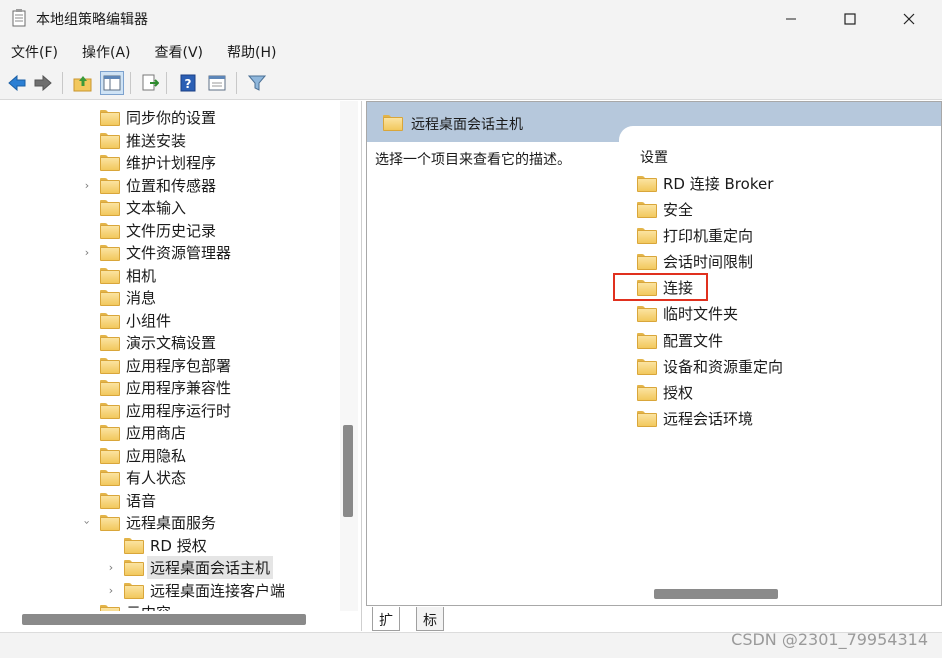 The width and height of the screenshot is (942, 658). I want to click on tree-item: RD 授权, so click(165, 545).